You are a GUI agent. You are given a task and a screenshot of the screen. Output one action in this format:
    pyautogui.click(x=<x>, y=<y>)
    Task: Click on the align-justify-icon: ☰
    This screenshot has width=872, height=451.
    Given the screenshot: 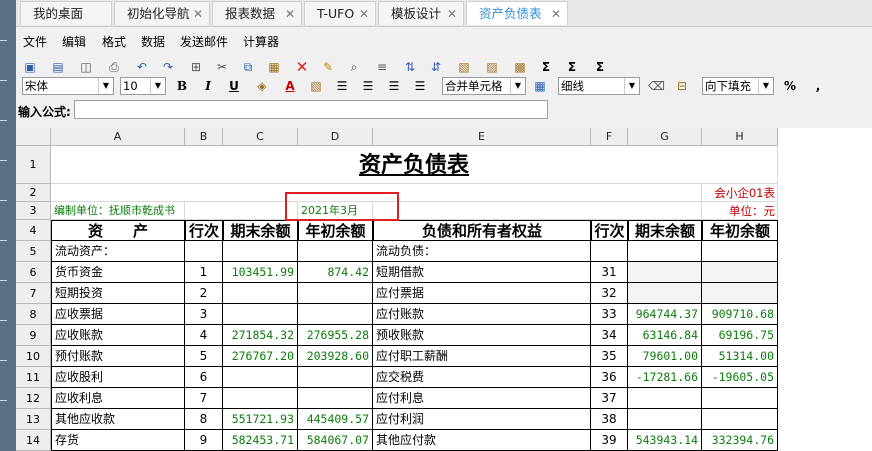 What is the action you would take?
    pyautogui.click(x=420, y=86)
    